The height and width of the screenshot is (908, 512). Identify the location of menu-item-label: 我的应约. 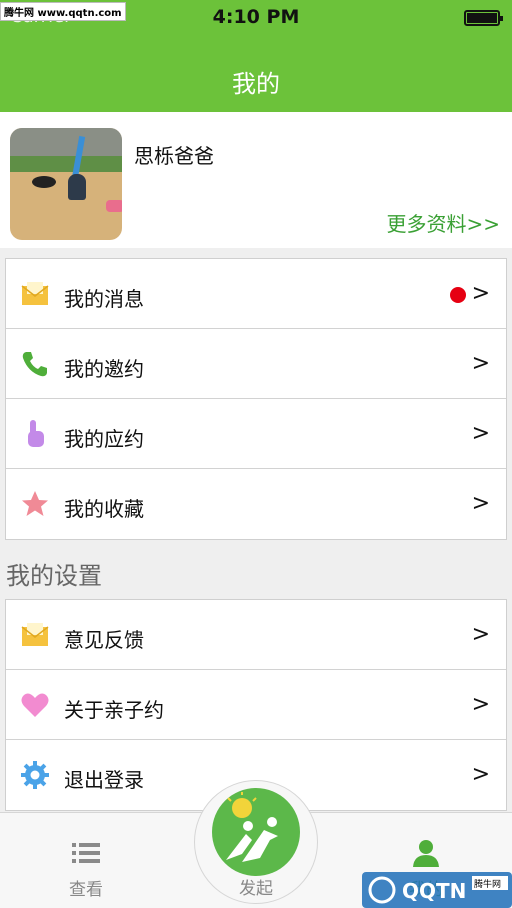
(104, 439).